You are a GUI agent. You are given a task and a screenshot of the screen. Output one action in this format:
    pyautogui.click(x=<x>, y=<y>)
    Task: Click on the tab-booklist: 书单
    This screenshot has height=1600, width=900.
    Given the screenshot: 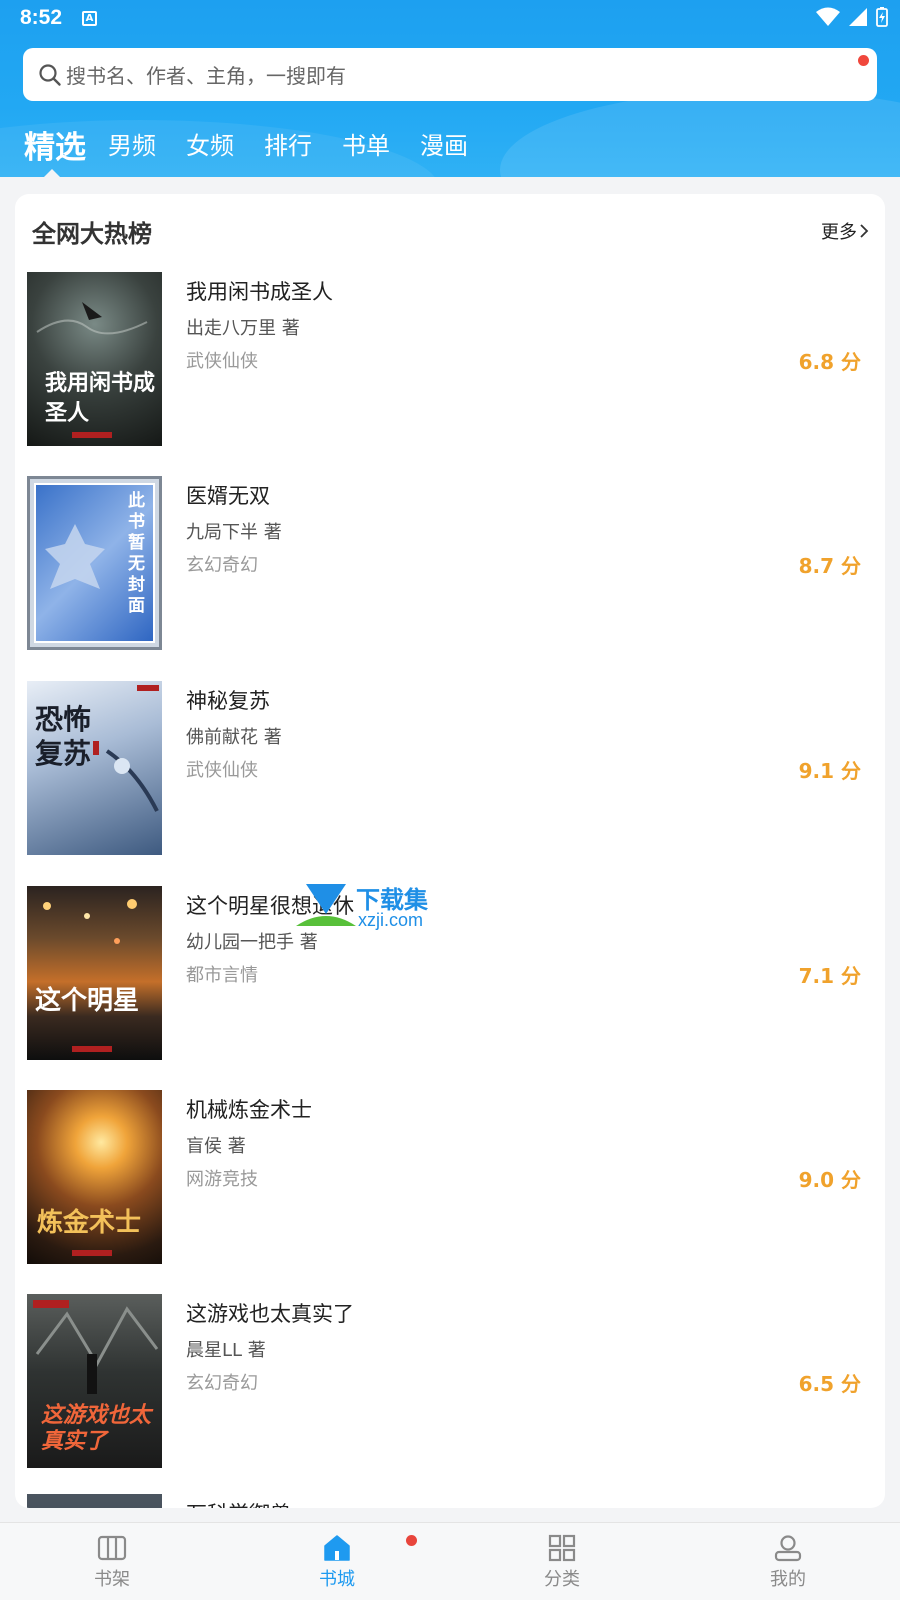 What is the action you would take?
    pyautogui.click(x=366, y=143)
    